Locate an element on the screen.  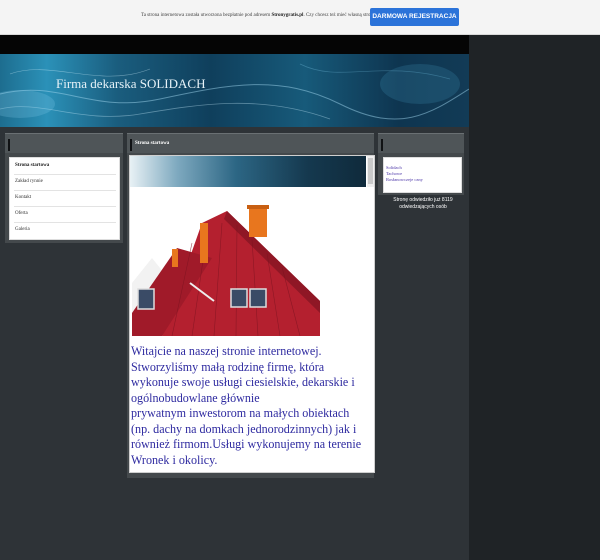
menu-item-gallery: Galeria is located at coordinates (65, 230).